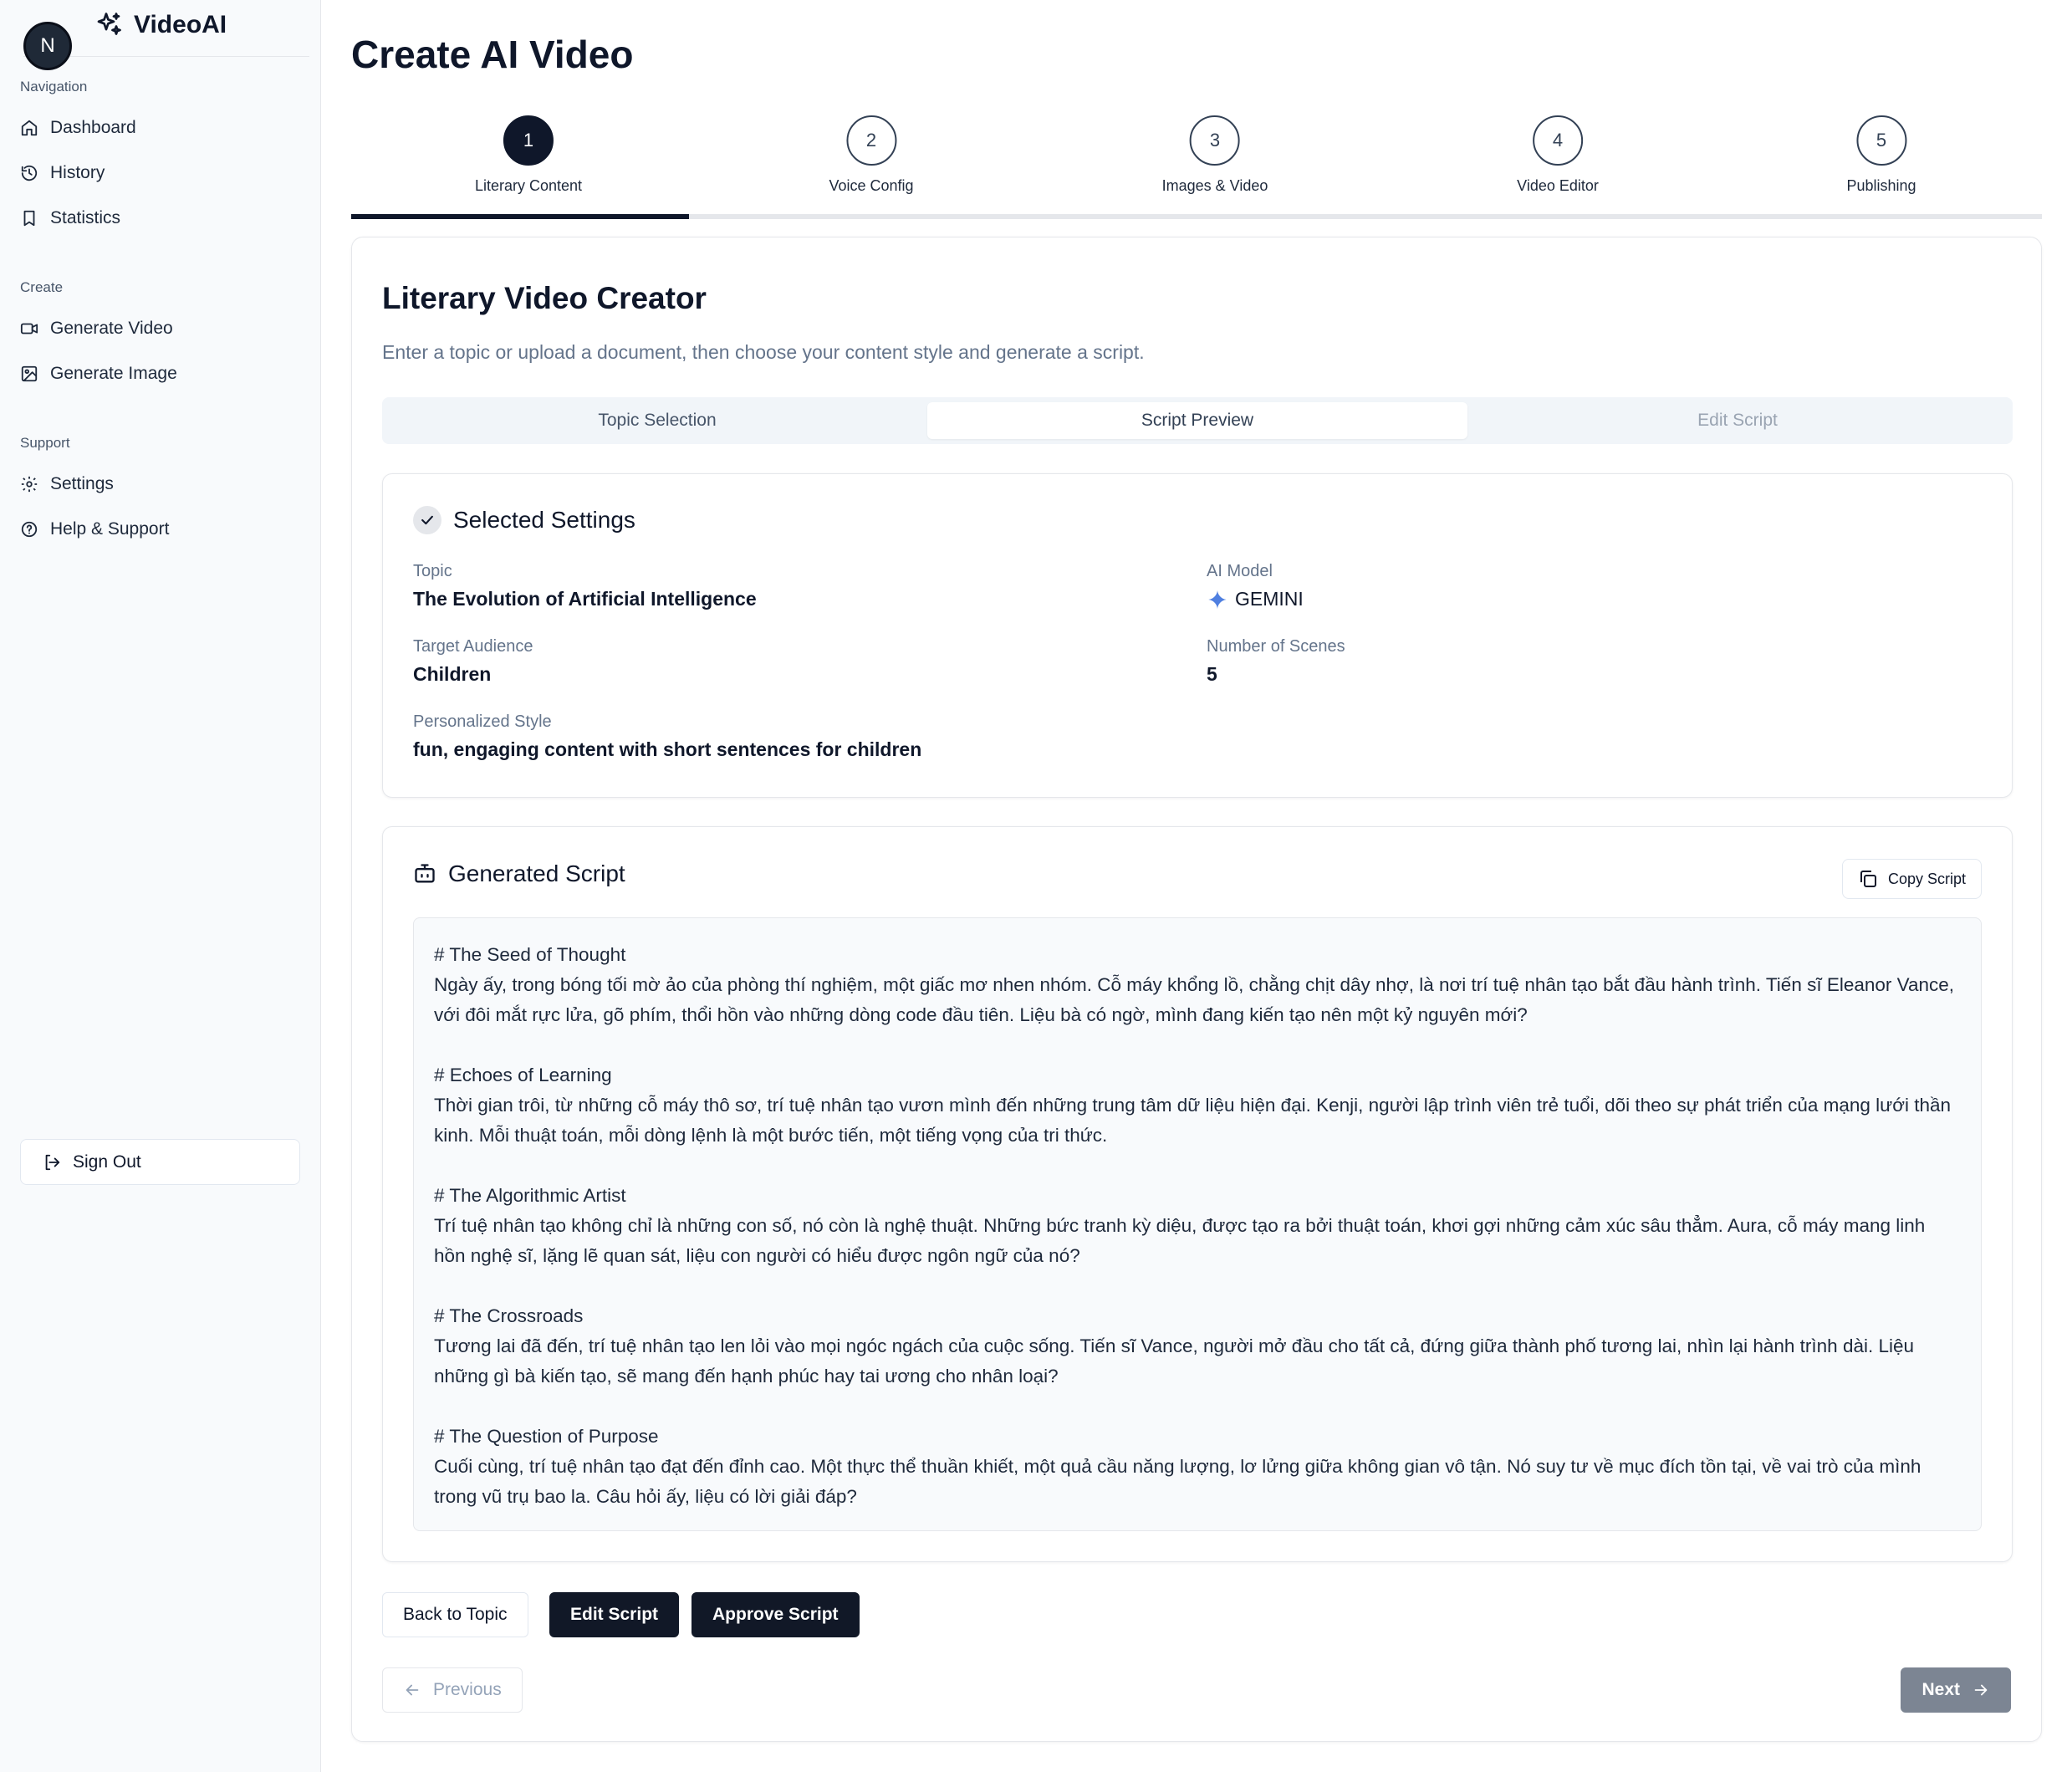 This screenshot has height=1772, width=2072. What do you see at coordinates (45, 443) in the screenshot?
I see `nav-section-title: Support` at bounding box center [45, 443].